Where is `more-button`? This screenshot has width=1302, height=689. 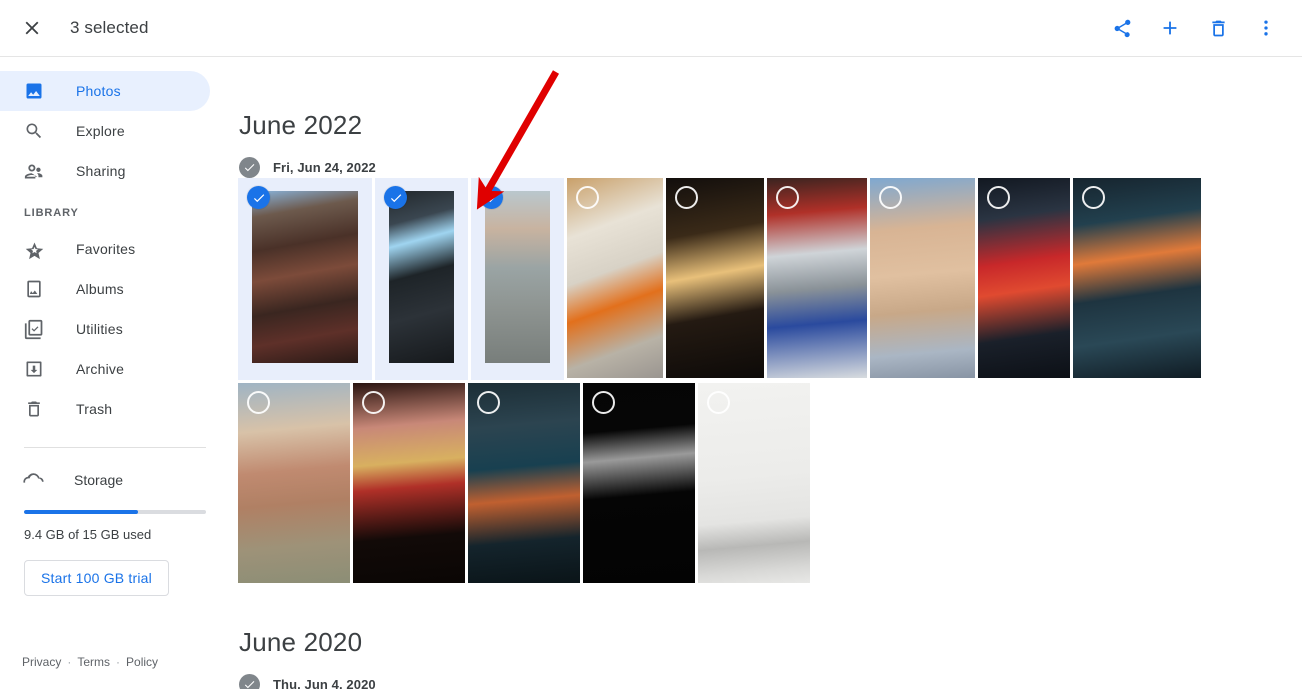
more-button is located at coordinates (1266, 28).